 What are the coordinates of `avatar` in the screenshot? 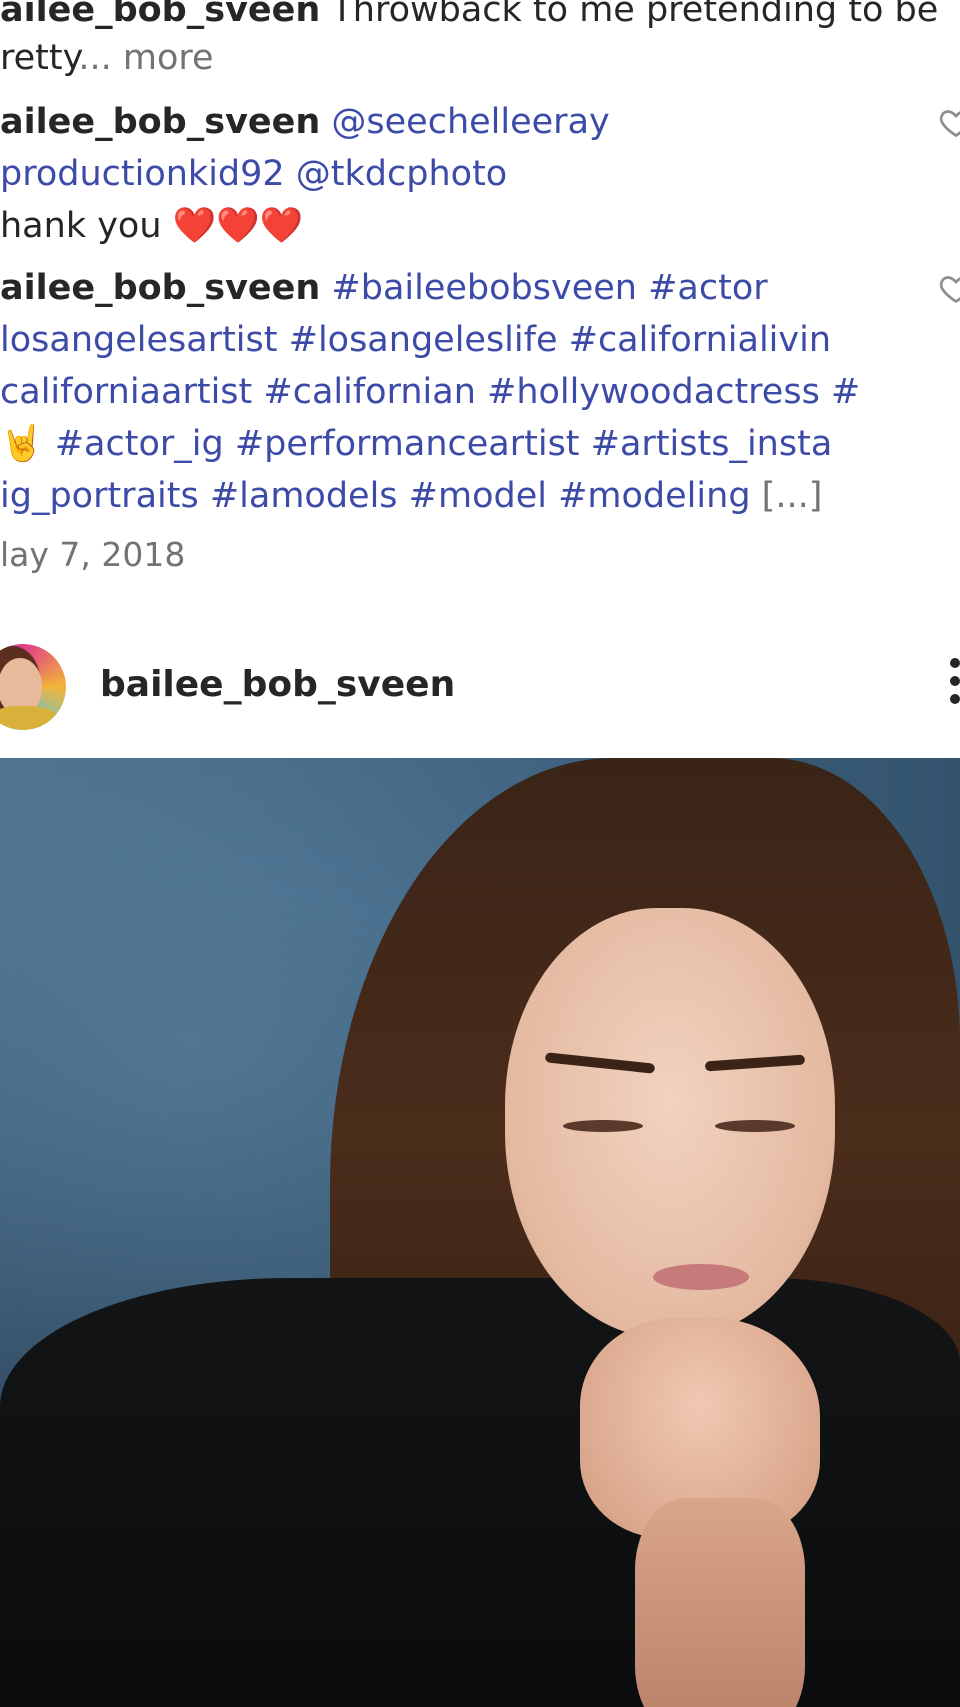 It's located at (33, 687).